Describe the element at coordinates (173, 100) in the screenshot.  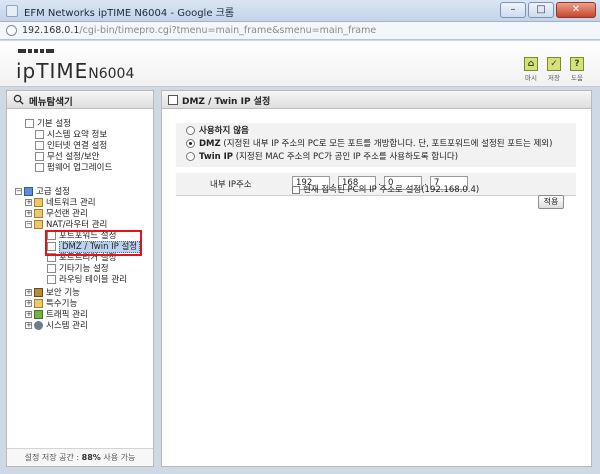
I see `page-icon` at that location.